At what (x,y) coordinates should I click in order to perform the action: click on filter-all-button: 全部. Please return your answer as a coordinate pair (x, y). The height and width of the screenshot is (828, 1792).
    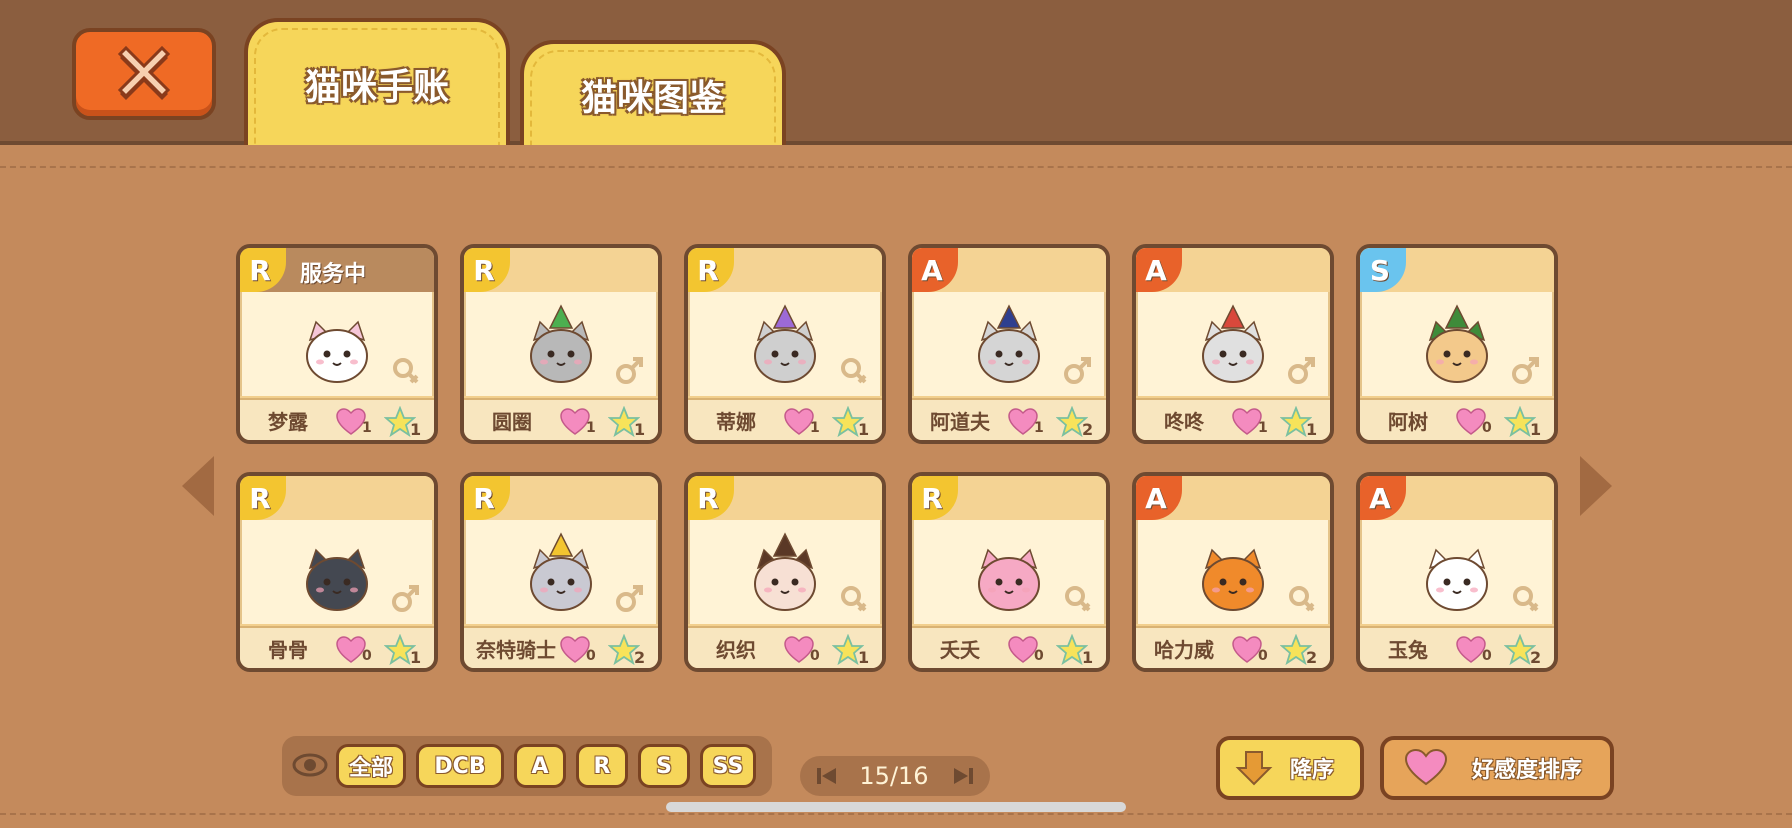
    Looking at the image, I should click on (371, 766).